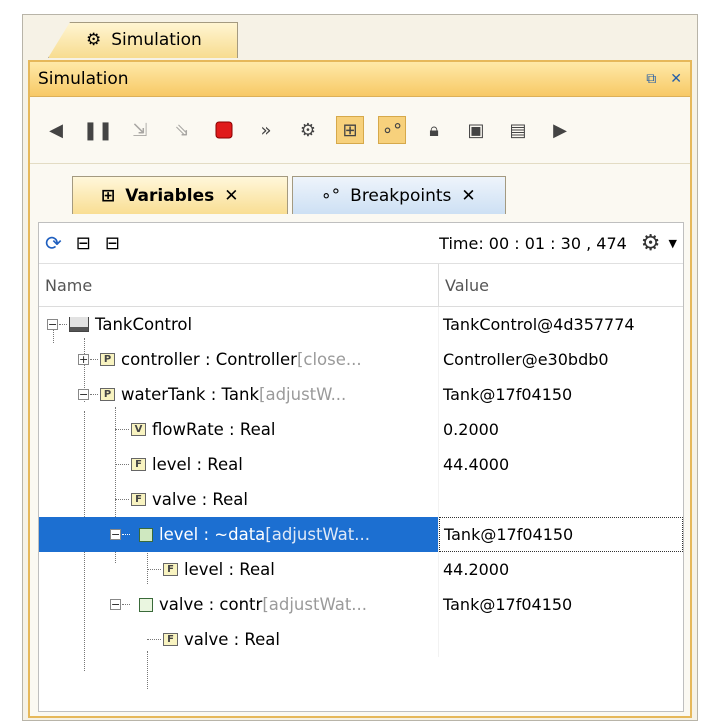 Image resolution: width=707 pixels, height=727 pixels. I want to click on tab-breakpoints-label: Breakpoints, so click(401, 195).